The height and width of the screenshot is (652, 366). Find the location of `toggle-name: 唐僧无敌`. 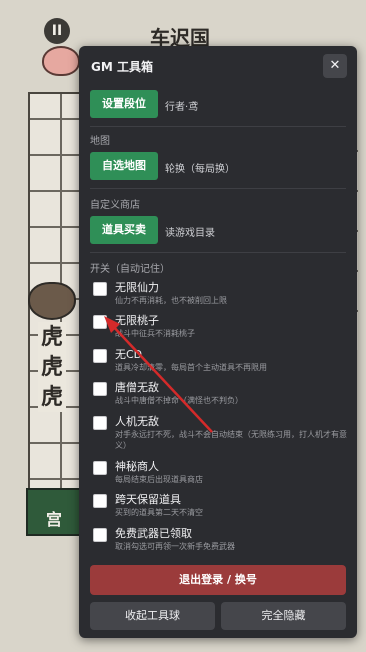

toggle-name: 唐僧无敌 is located at coordinates (137, 387).